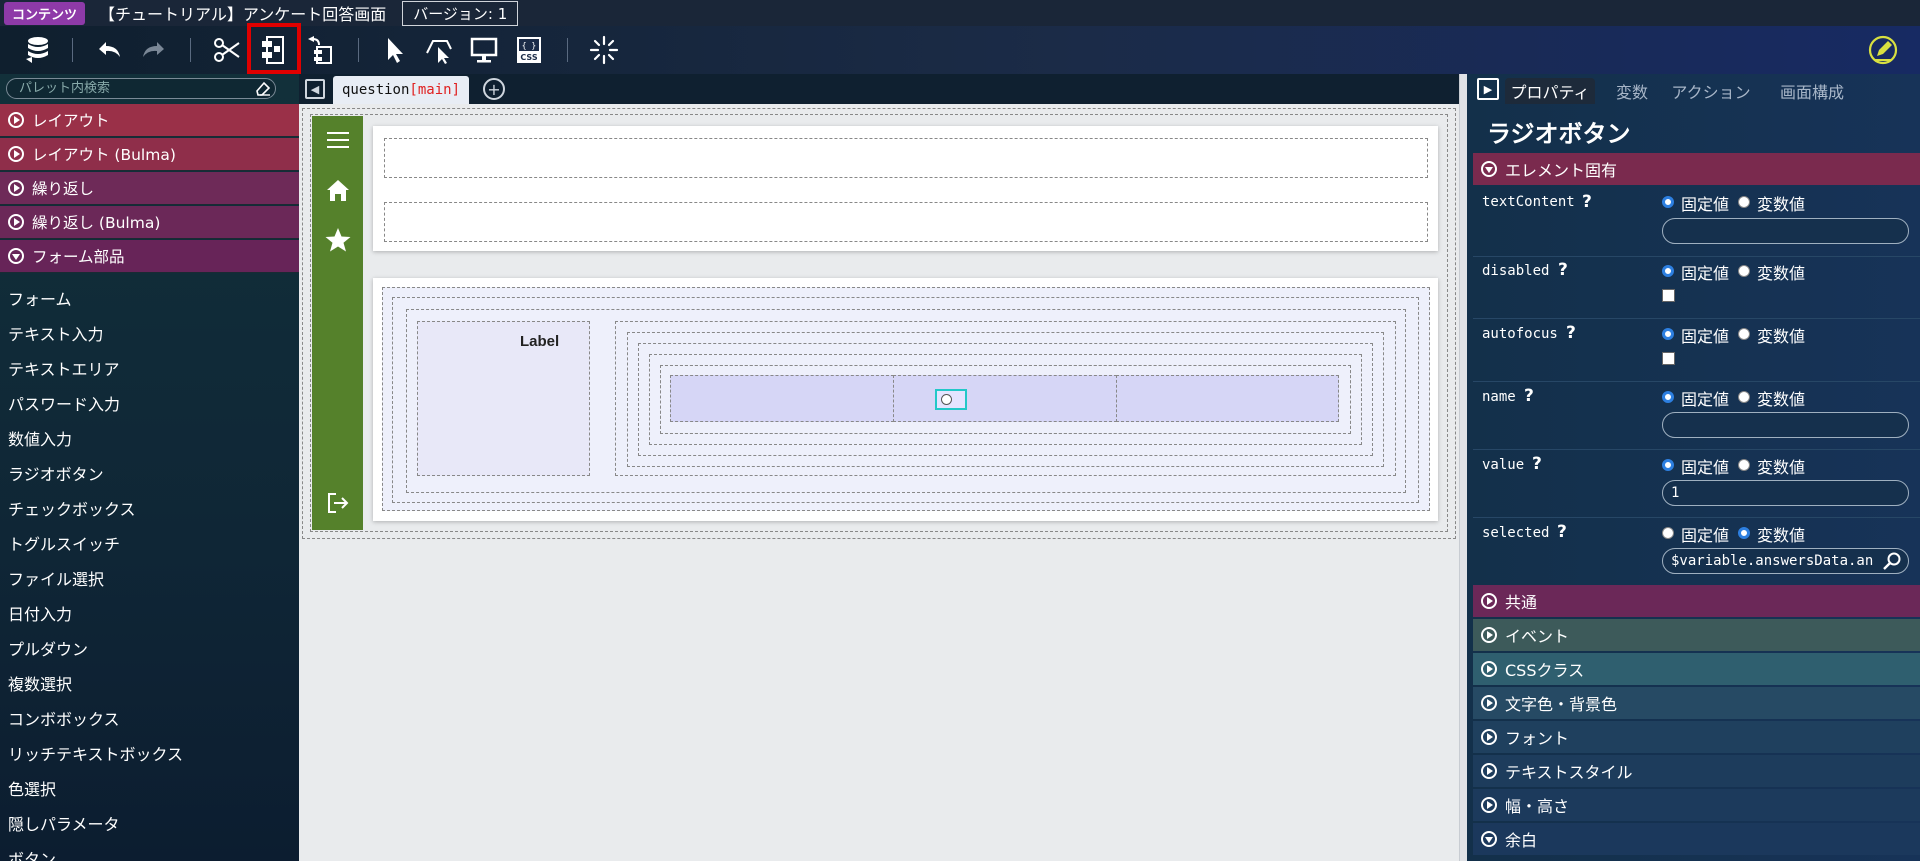  Describe the element at coordinates (401, 90) in the screenshot. I see `tab-question: question [main]` at that location.